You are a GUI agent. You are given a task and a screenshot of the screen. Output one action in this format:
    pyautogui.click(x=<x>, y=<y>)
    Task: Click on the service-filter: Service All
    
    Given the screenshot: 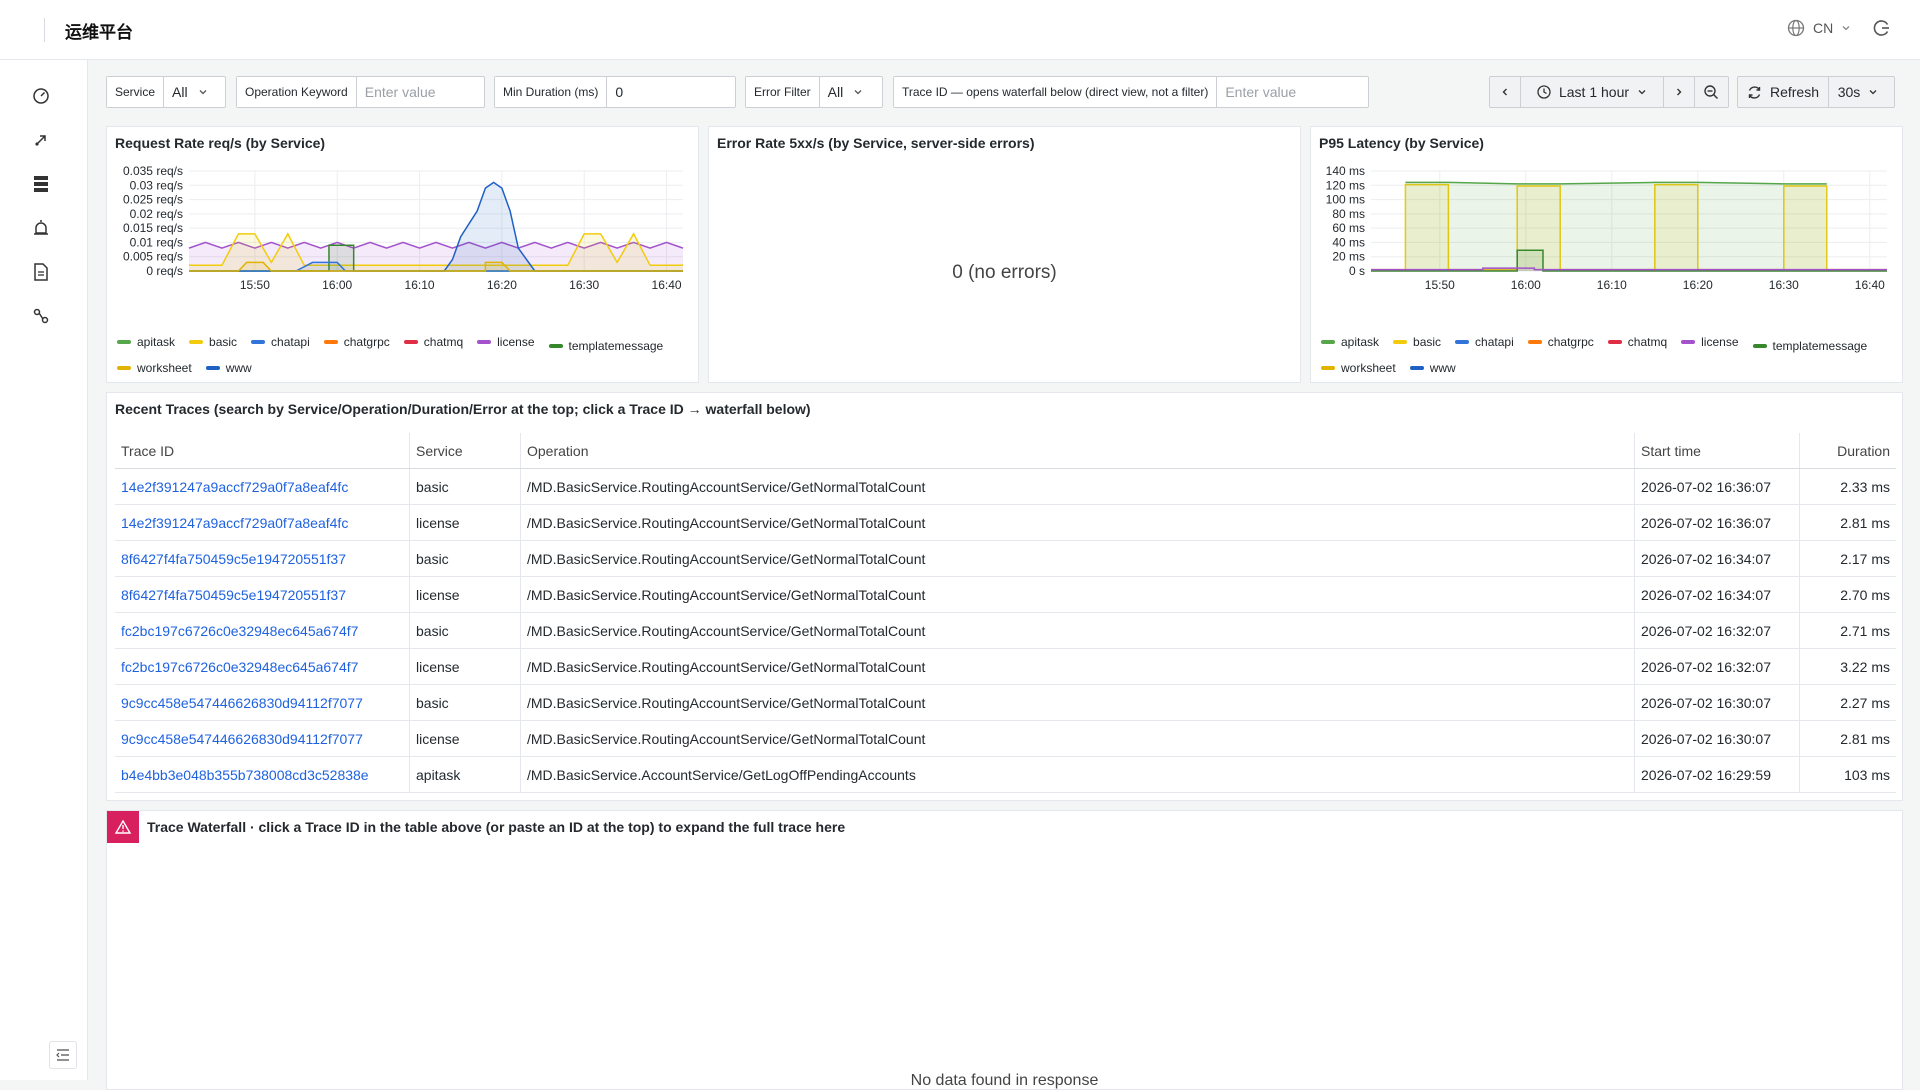 What is the action you would take?
    pyautogui.click(x=166, y=92)
    